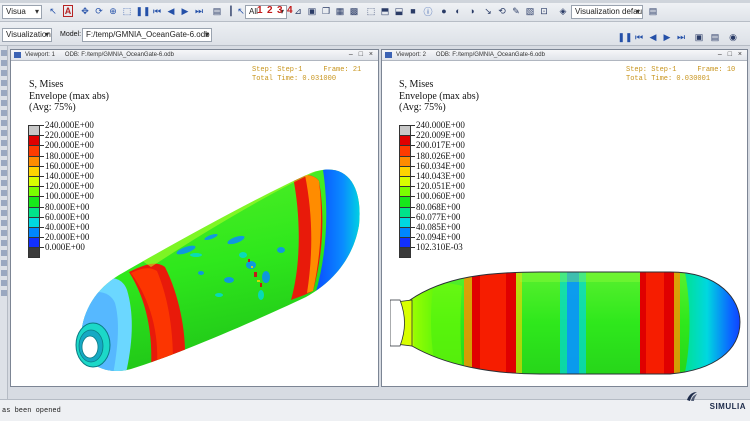  What do you see at coordinates (639, 37) in the screenshot?
I see `animation-first-icon: ⏮` at bounding box center [639, 37].